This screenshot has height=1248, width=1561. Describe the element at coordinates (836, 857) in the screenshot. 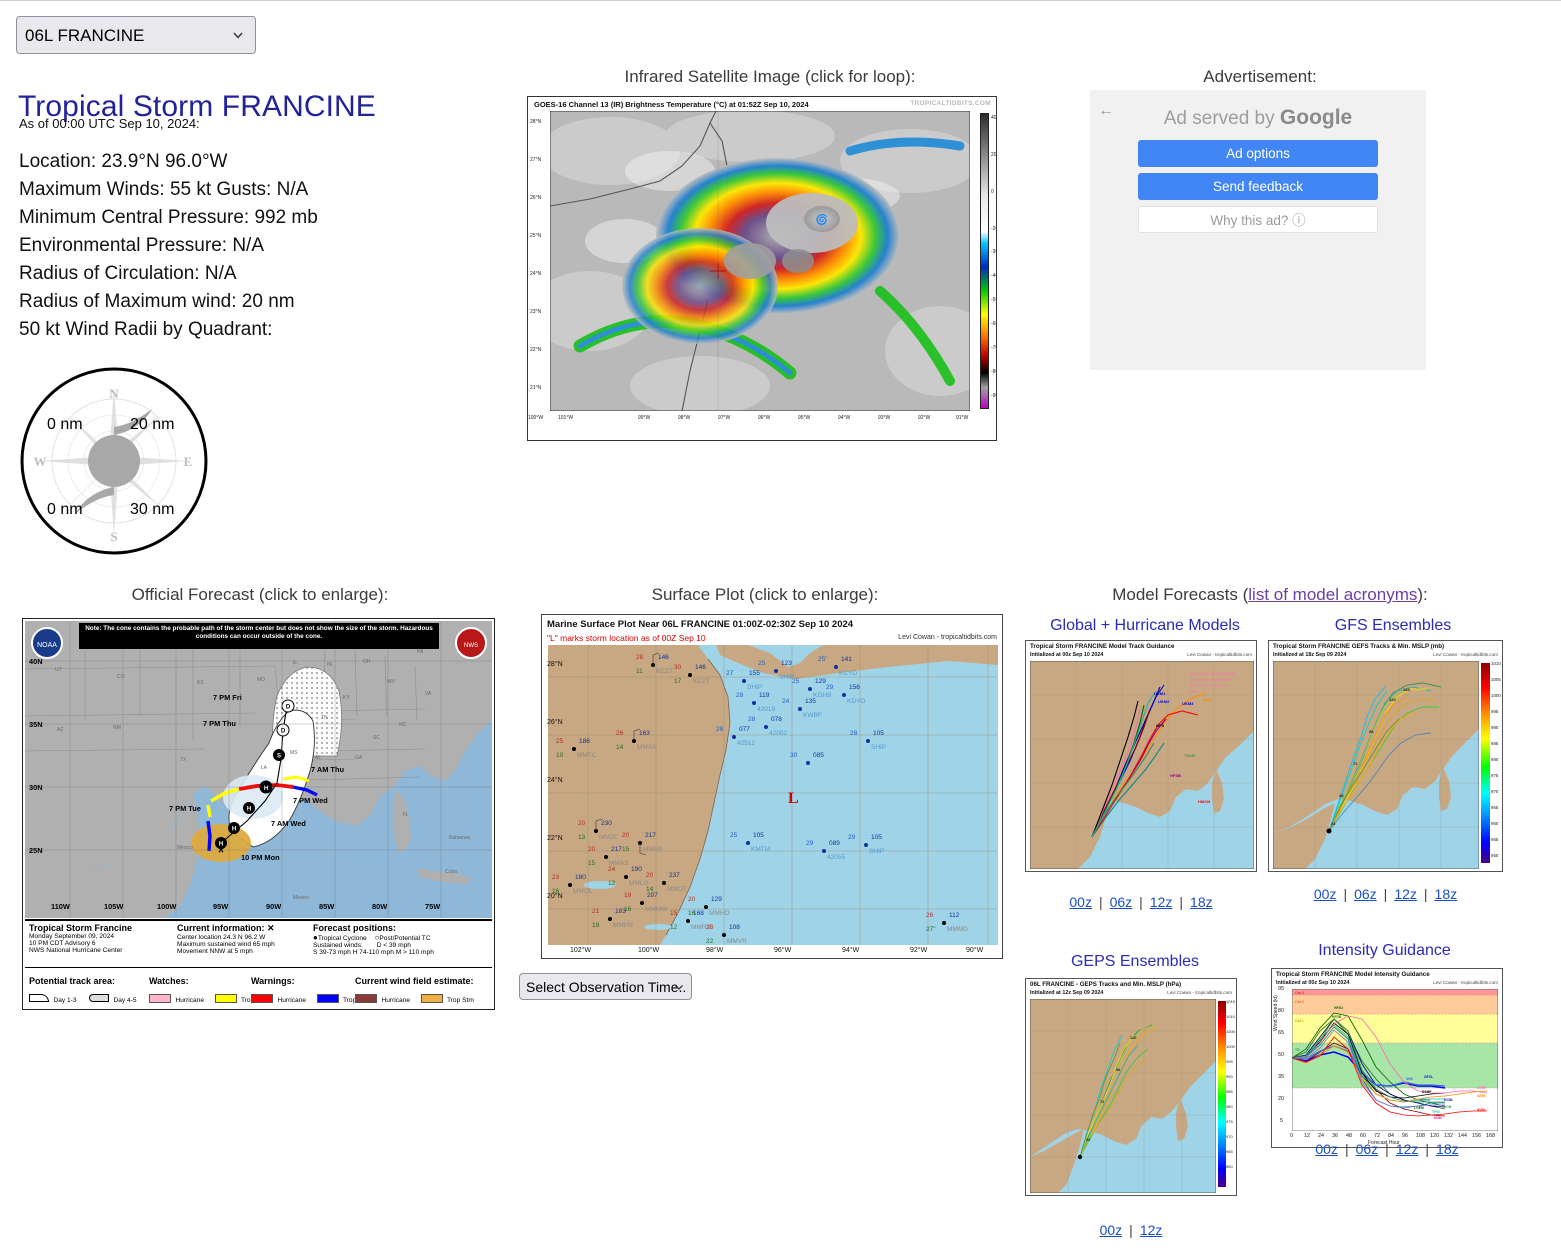

I see `svg-text: 42055` at that location.